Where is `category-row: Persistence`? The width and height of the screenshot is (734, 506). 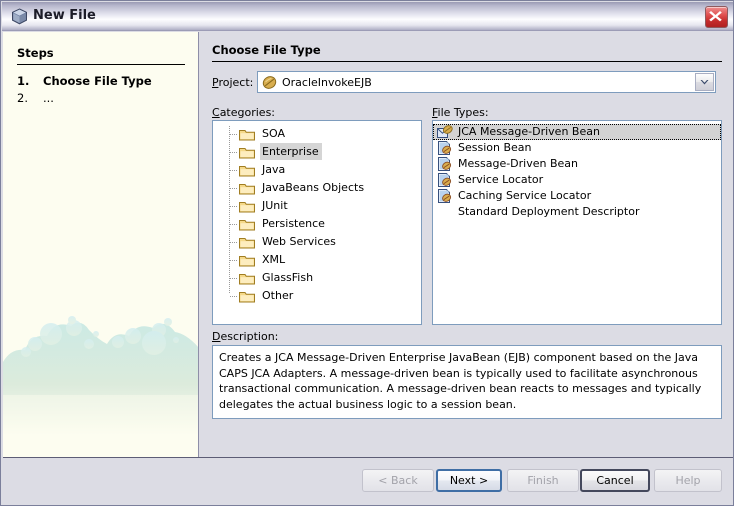
category-row: Persistence is located at coordinates (317, 224).